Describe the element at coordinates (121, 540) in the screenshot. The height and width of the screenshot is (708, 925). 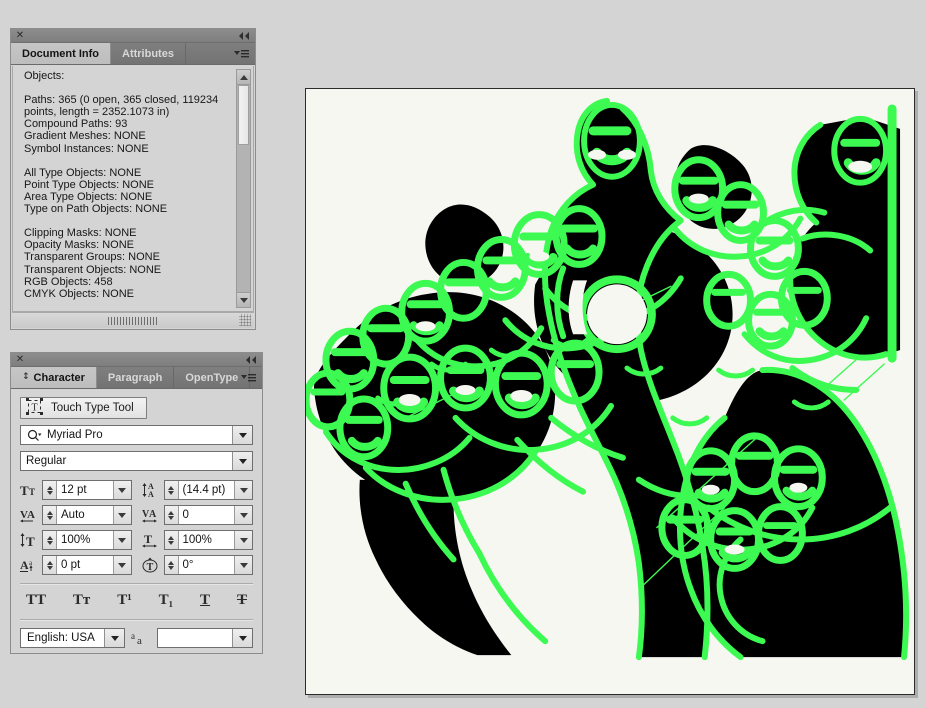
I see `vertical-scale-dropdown-icon` at that location.